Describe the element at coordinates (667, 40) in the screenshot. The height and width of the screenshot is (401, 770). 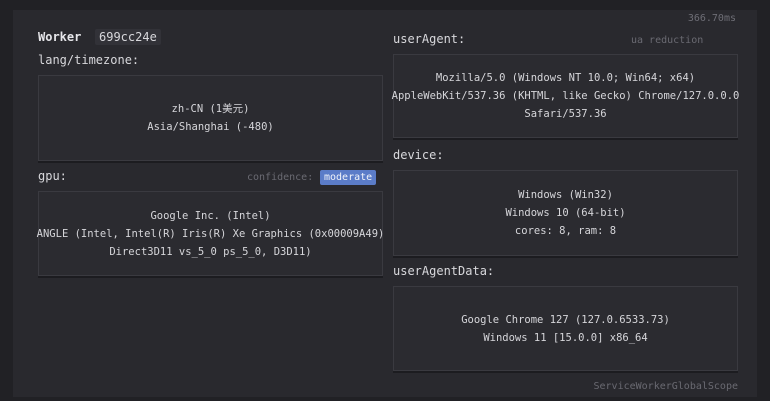
I see `ua-reduction-note: ua reduction` at that location.